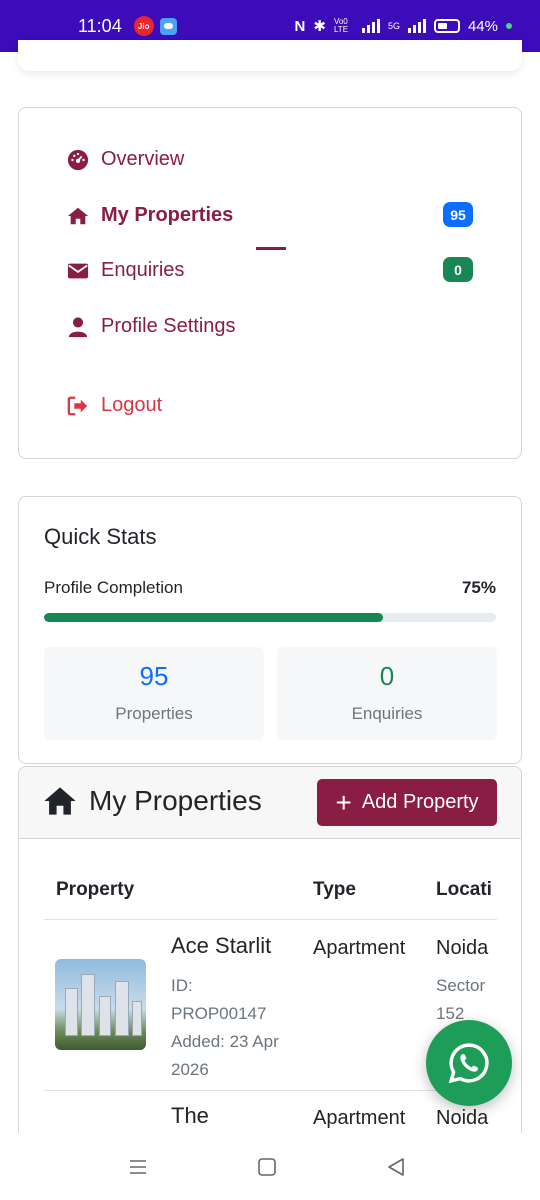 The width and height of the screenshot is (540, 1200). I want to click on nav-logout: Logout, so click(114, 405).